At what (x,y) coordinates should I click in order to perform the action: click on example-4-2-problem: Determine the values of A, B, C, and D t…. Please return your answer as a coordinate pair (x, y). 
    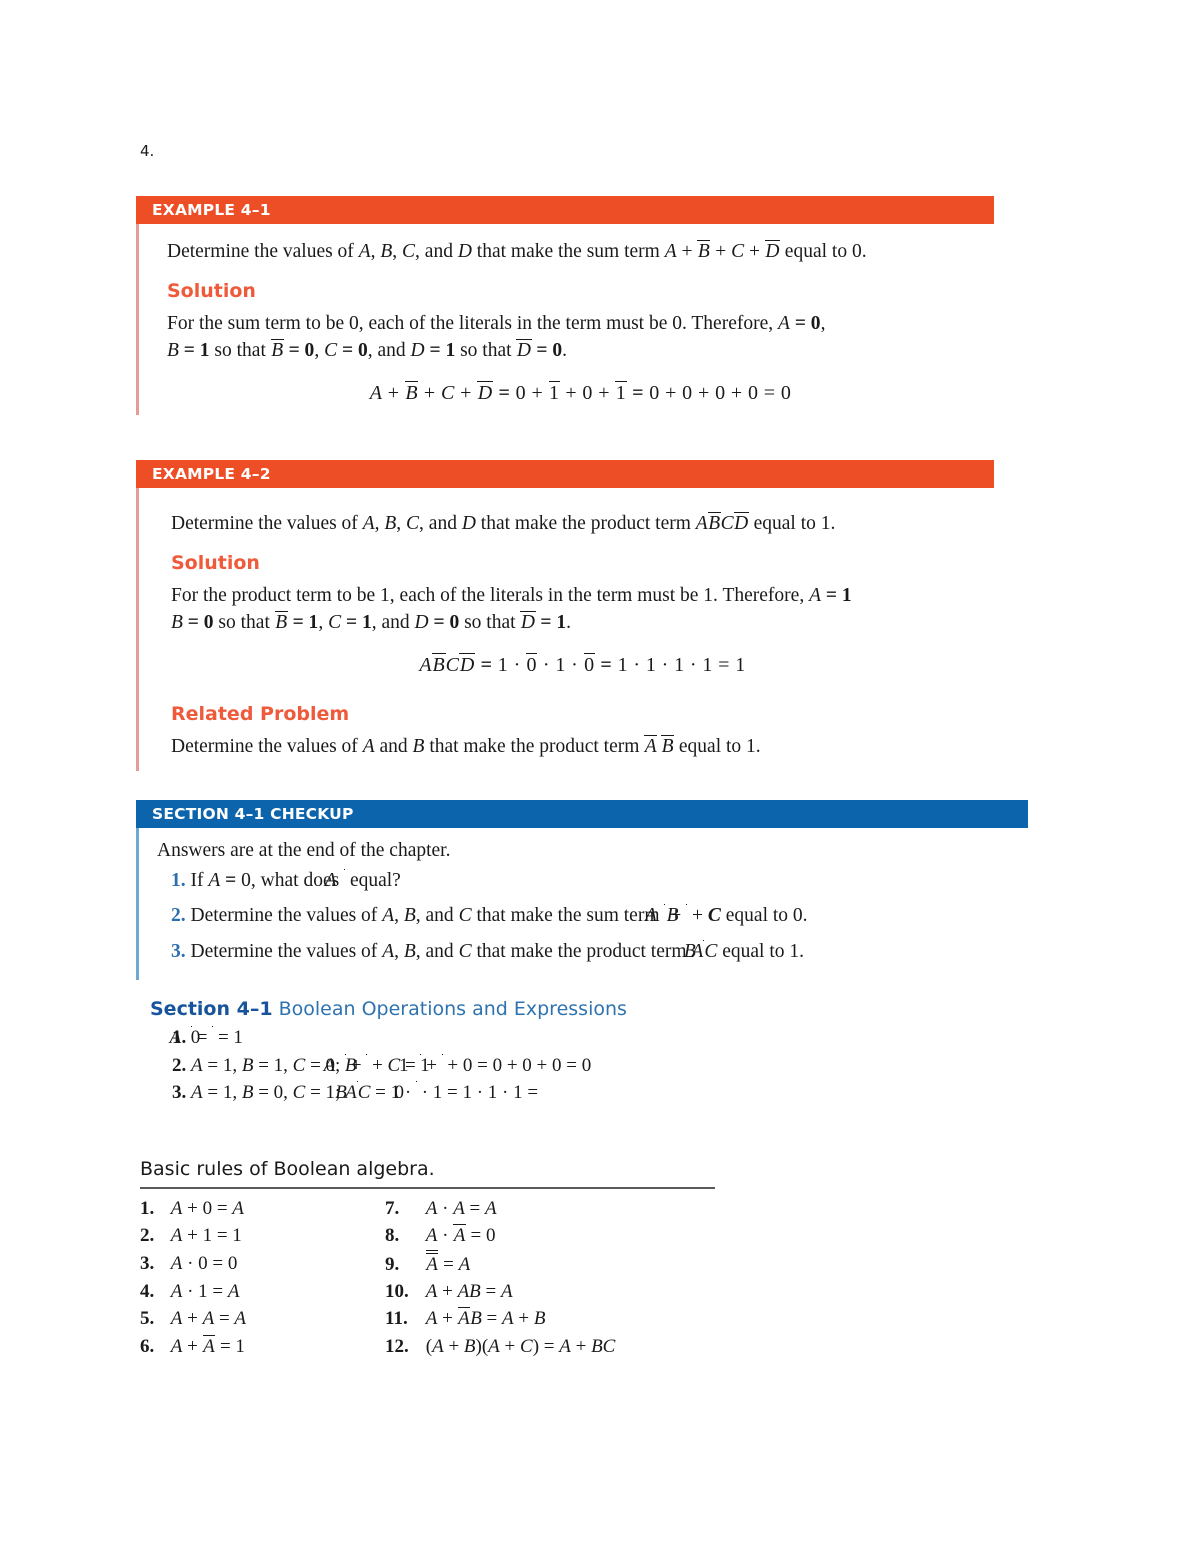
    Looking at the image, I should click on (503, 523).